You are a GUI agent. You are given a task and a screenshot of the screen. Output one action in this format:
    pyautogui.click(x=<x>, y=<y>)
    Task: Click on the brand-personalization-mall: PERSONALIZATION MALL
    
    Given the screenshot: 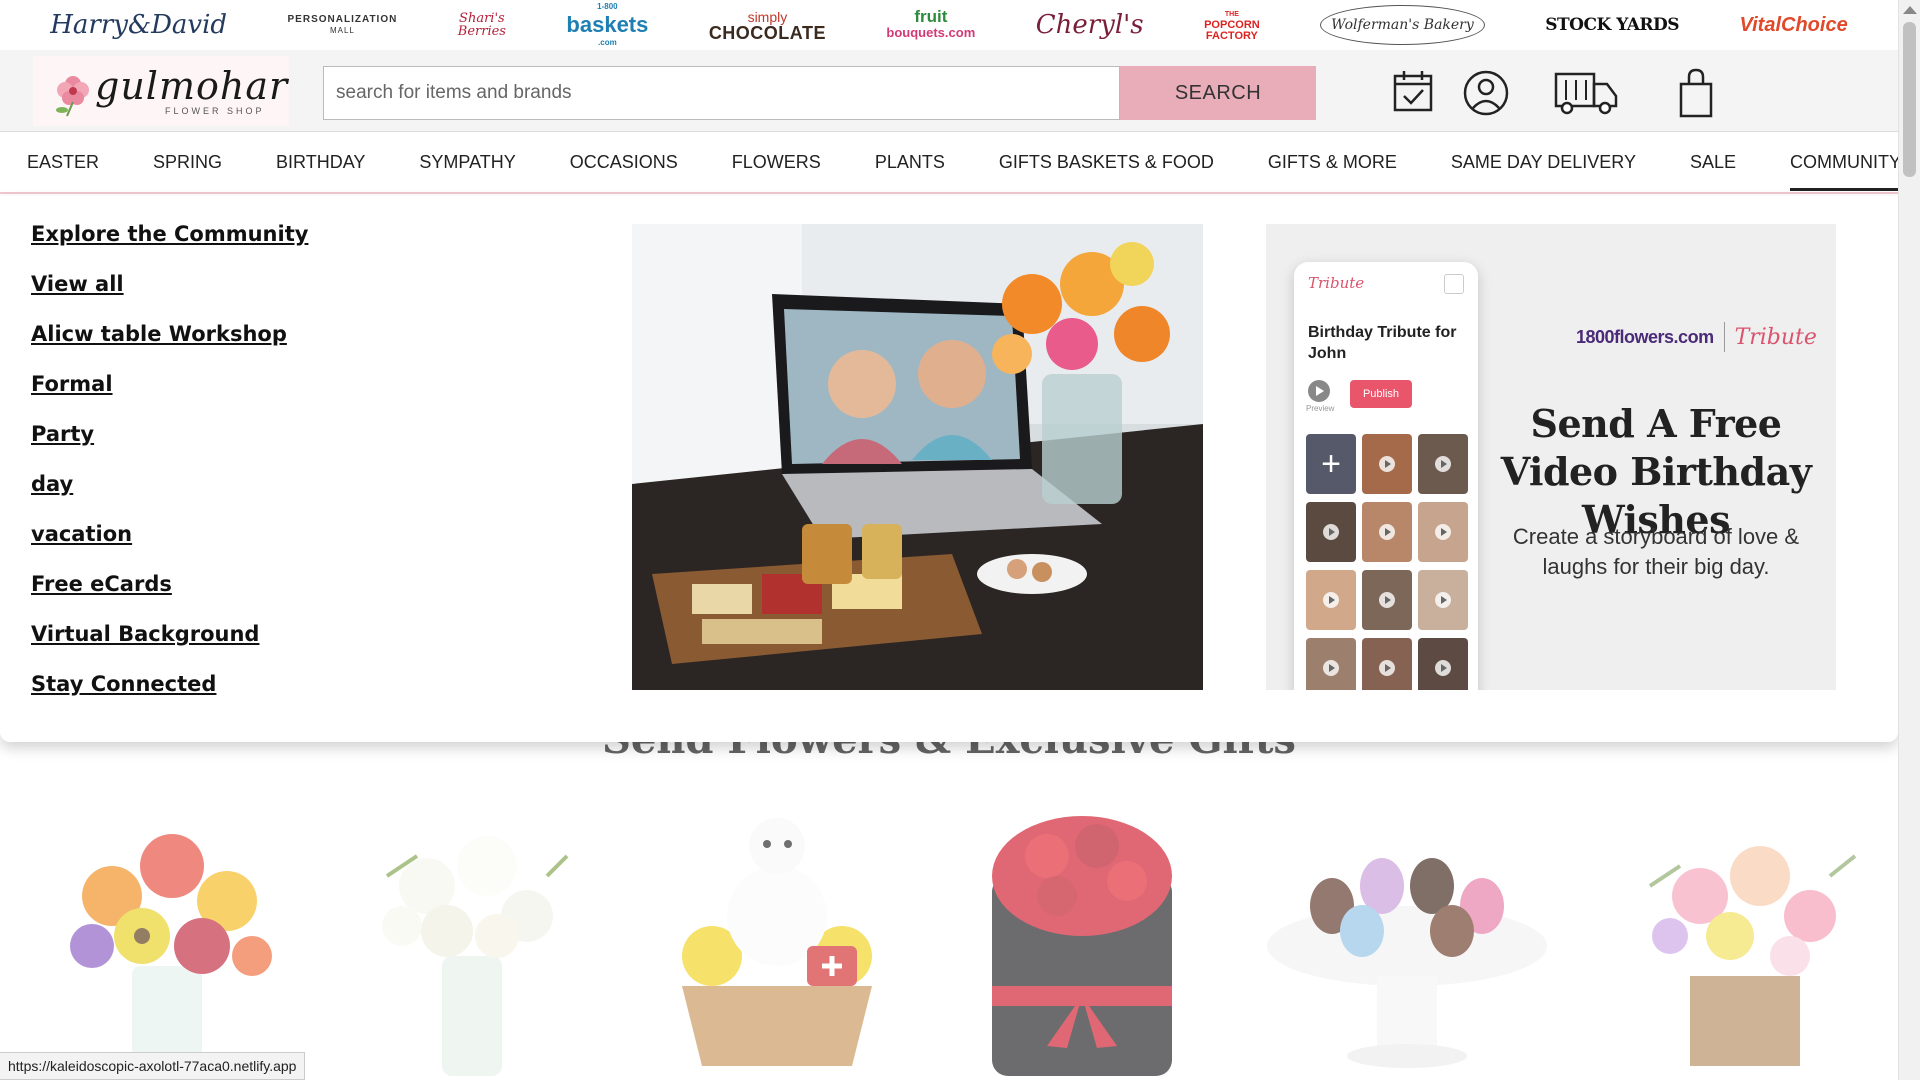 What is the action you would take?
    pyautogui.click(x=343, y=25)
    